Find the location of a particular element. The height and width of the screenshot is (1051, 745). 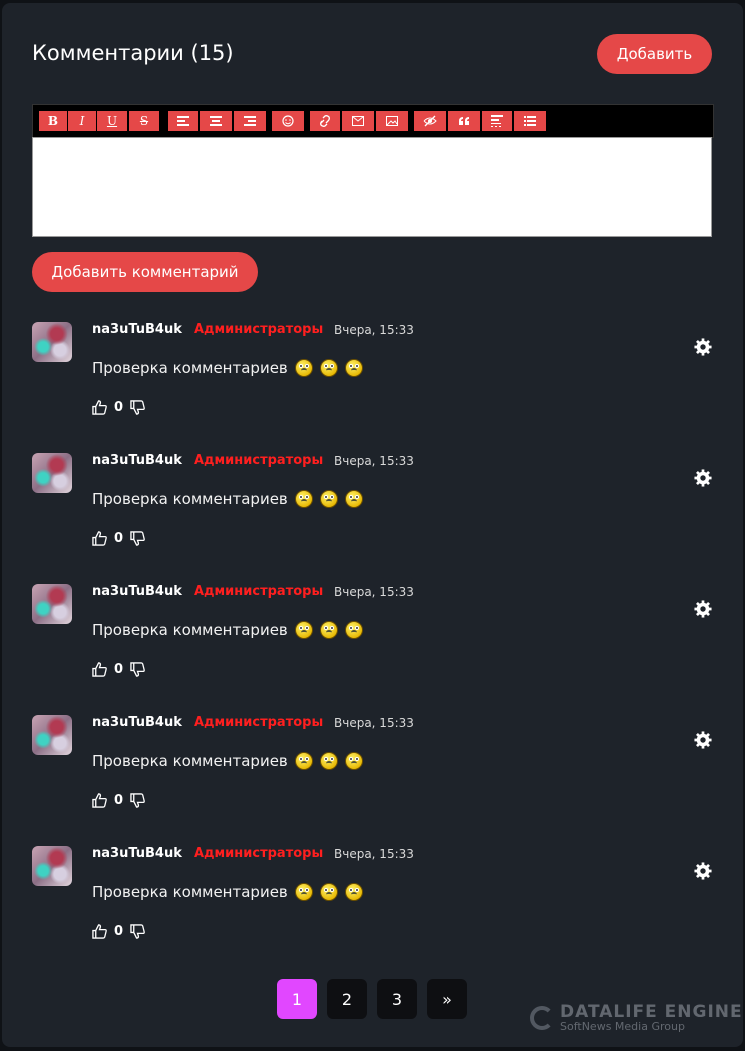

underline-button: U is located at coordinates (112, 121).